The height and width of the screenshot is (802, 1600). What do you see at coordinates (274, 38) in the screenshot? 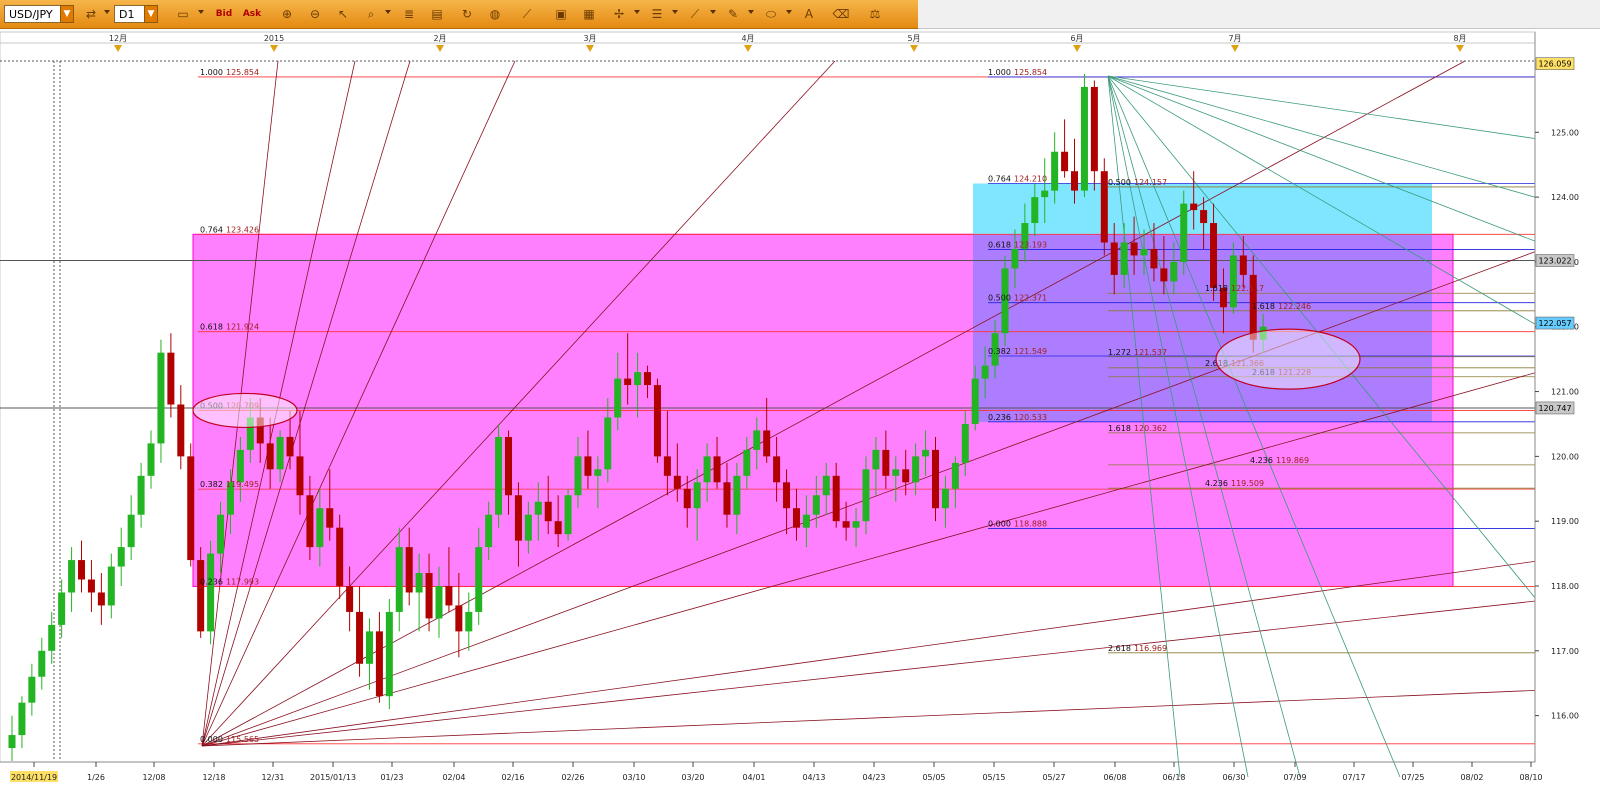
I see `month-label: 2015` at bounding box center [274, 38].